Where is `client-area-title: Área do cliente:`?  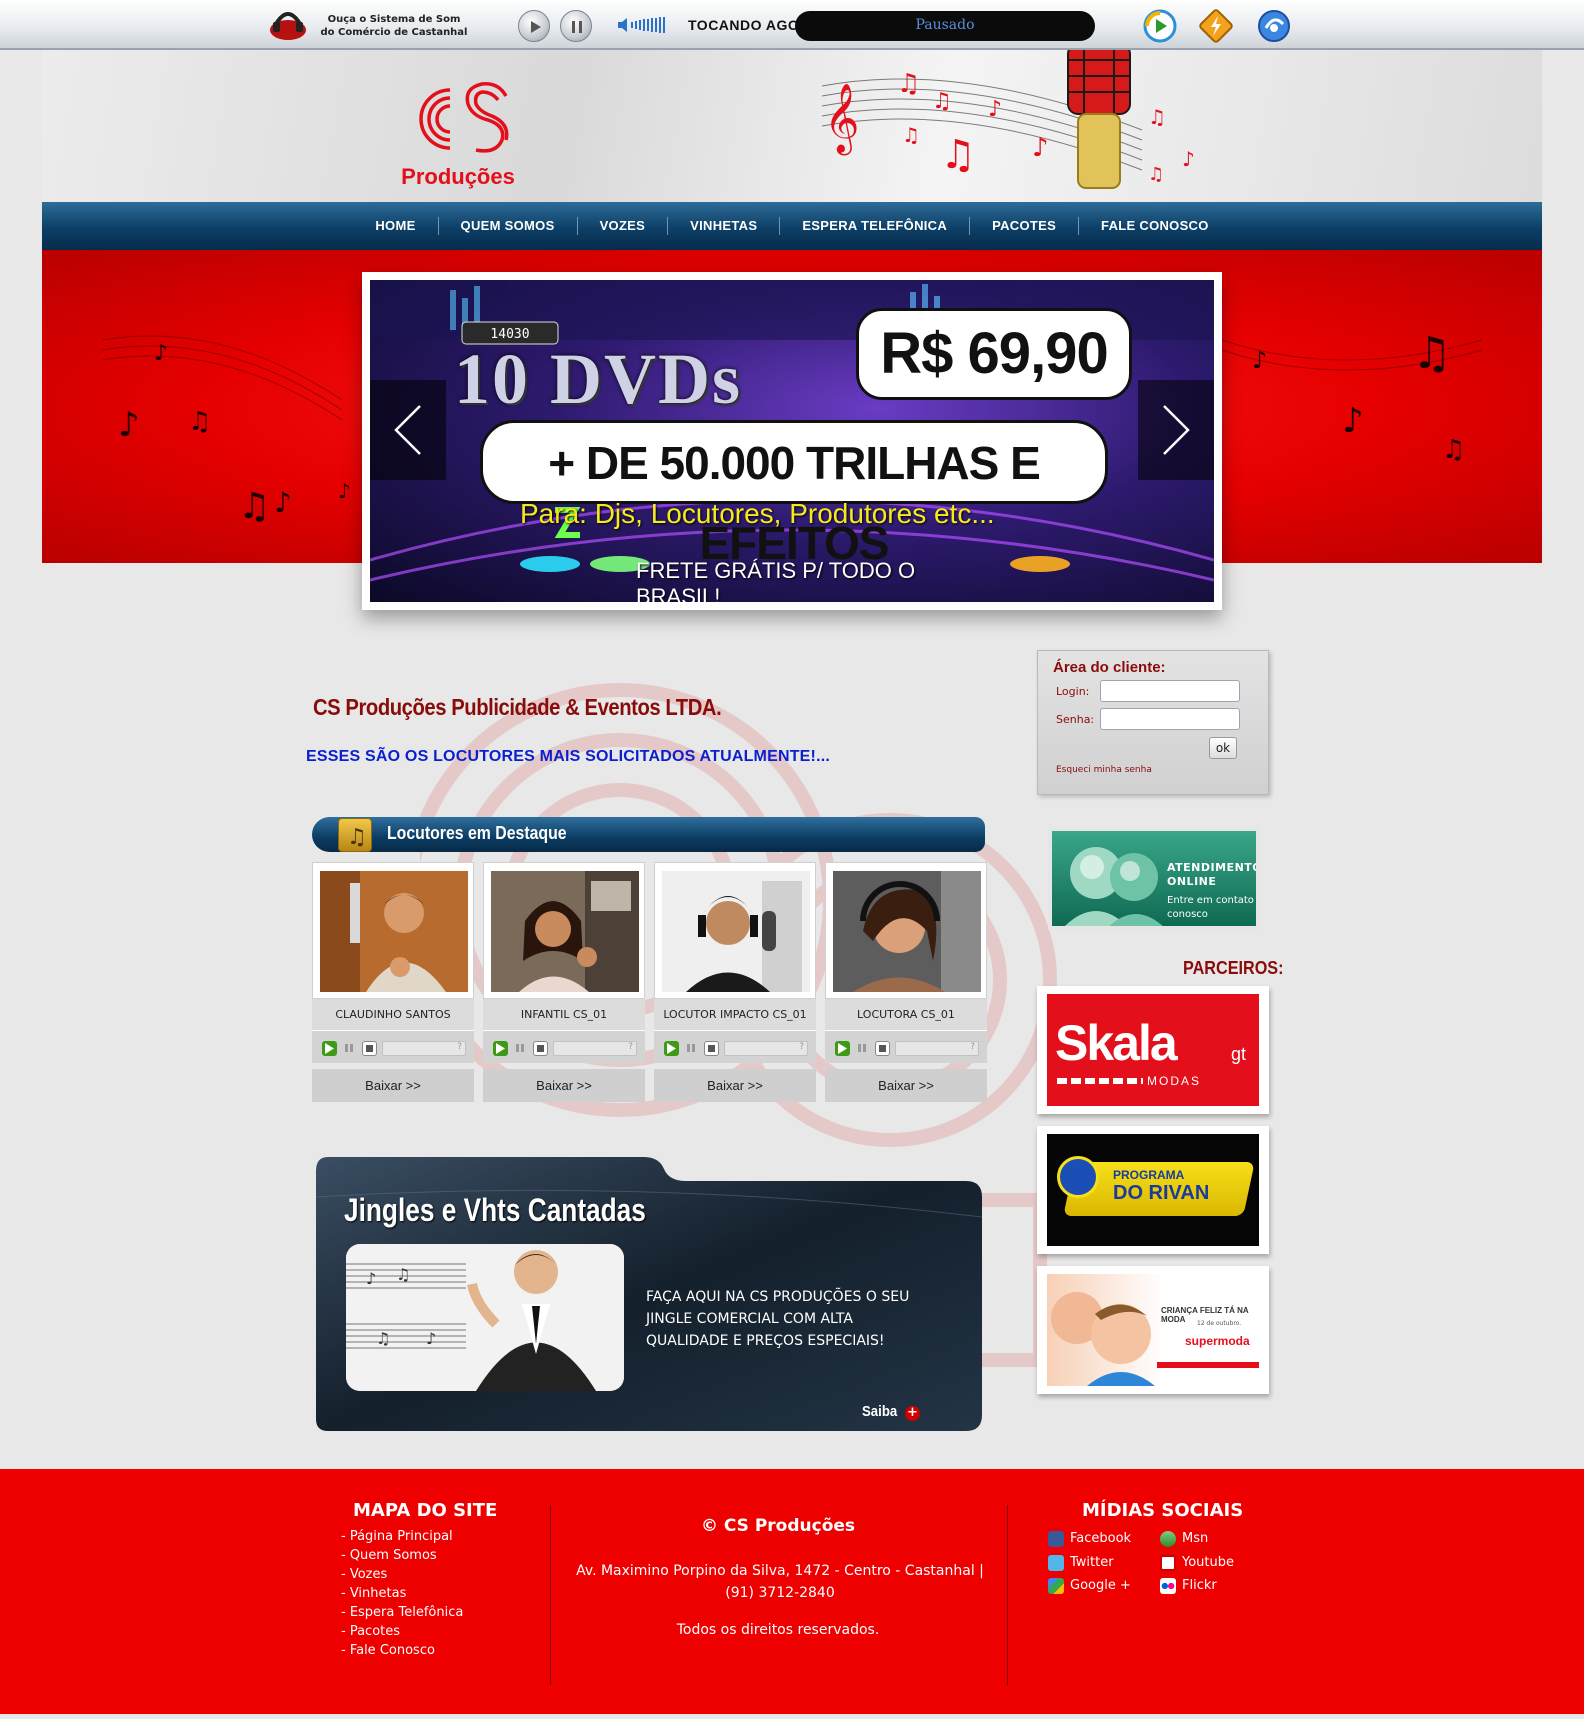 client-area-title: Área do cliente: is located at coordinates (1109, 667).